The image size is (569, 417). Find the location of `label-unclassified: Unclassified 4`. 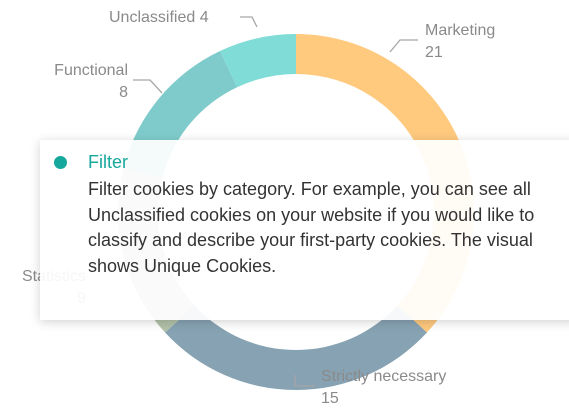

label-unclassified: Unclassified 4 is located at coordinates (159, 18).